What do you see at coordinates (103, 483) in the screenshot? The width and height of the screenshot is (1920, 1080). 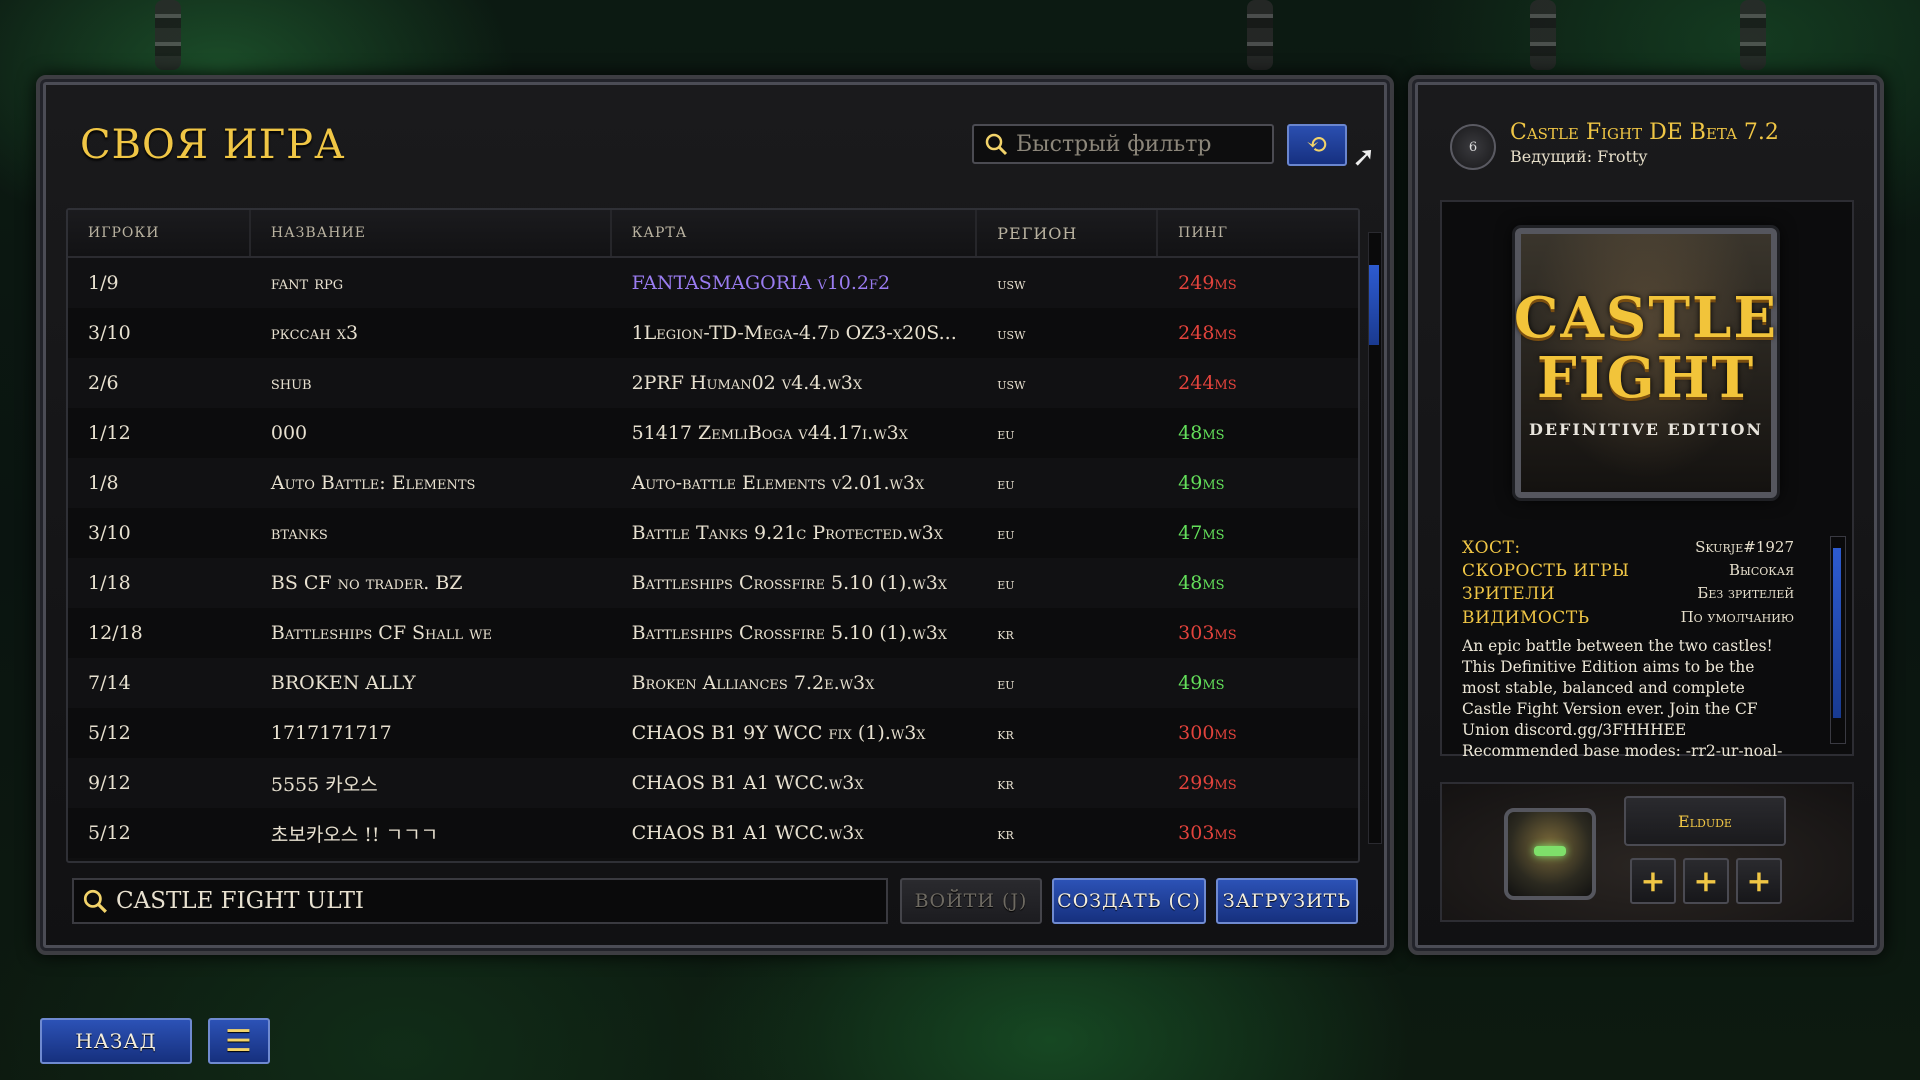 I see `cell-players: 1/8` at bounding box center [103, 483].